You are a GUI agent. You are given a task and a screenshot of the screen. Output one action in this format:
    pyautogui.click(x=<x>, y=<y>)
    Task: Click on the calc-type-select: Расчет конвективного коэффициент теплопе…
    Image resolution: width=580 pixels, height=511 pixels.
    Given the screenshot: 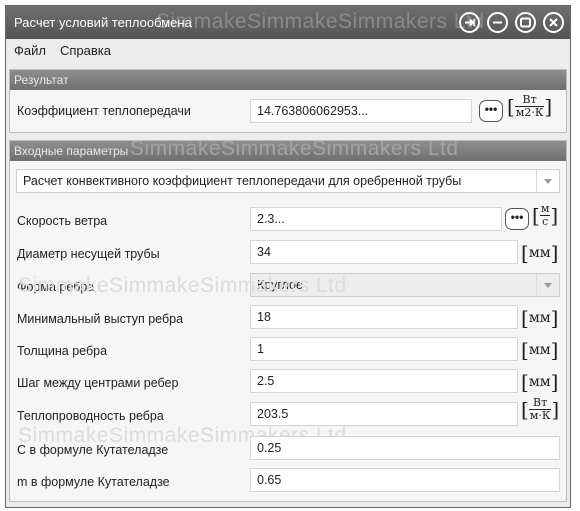 What is the action you would take?
    pyautogui.click(x=288, y=181)
    